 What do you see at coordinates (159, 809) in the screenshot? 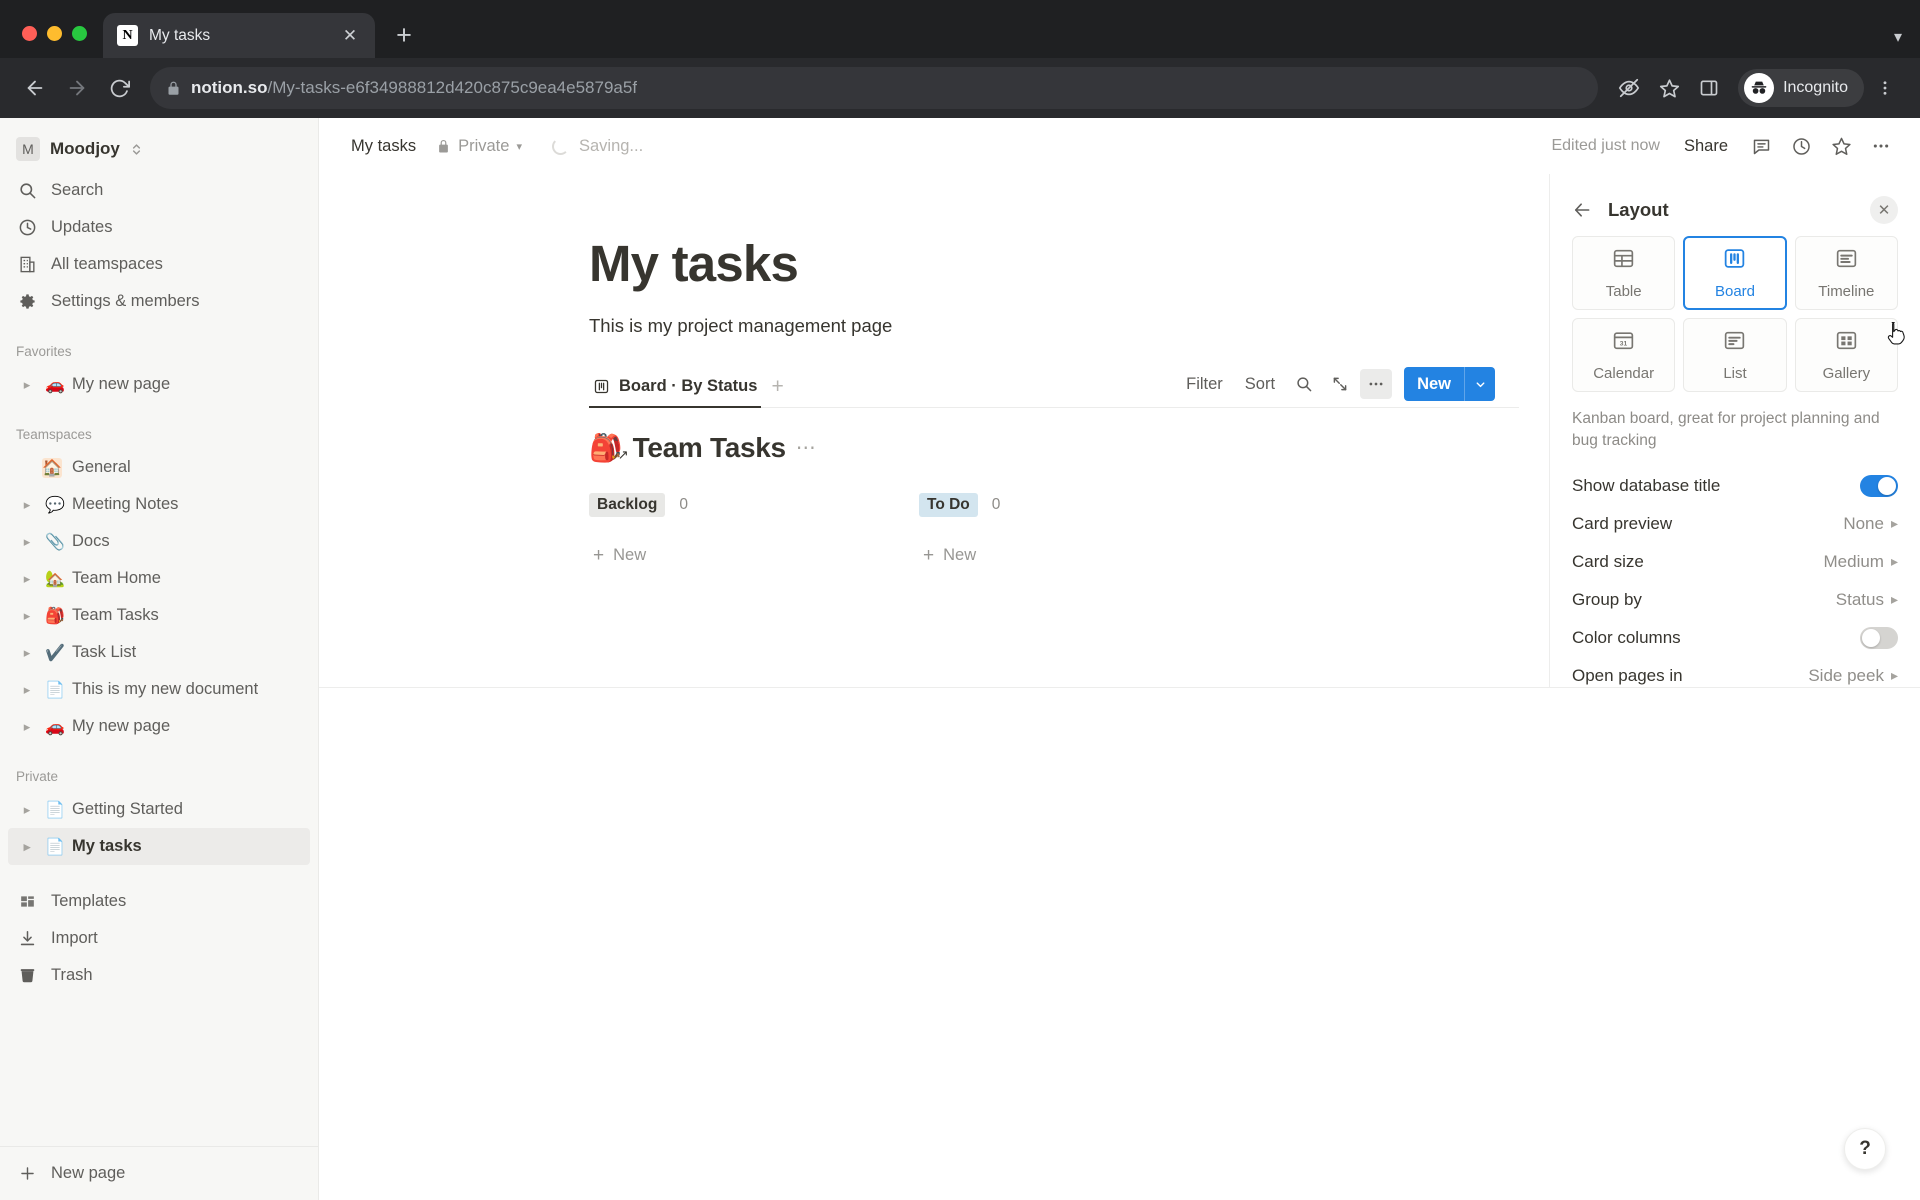
I see `sidebar-item-getting-started: ▸ 📄 Getting Started` at bounding box center [159, 809].